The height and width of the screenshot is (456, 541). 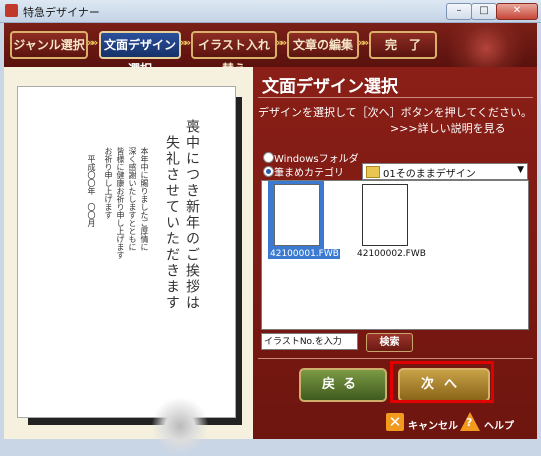 I want to click on radio-windows-label: Windowsフォルダ, so click(x=316, y=159).